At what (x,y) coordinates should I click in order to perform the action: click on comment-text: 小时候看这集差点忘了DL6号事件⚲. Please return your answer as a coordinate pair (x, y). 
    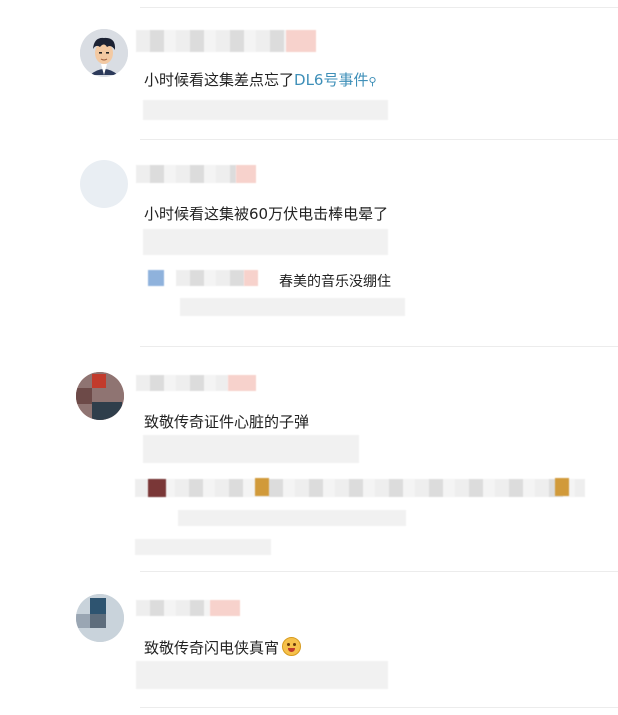
    Looking at the image, I should click on (260, 79).